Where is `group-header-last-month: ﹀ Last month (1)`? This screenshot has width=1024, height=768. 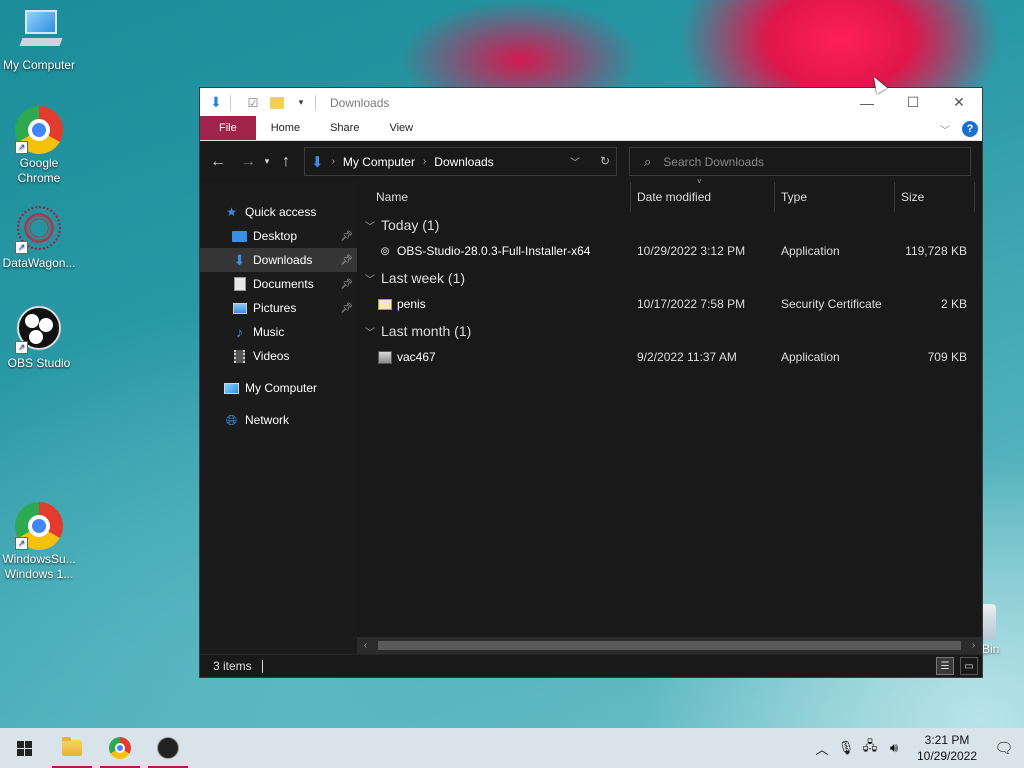
group-header-last-month: ﹀ Last month (1) is located at coordinates (669, 331).